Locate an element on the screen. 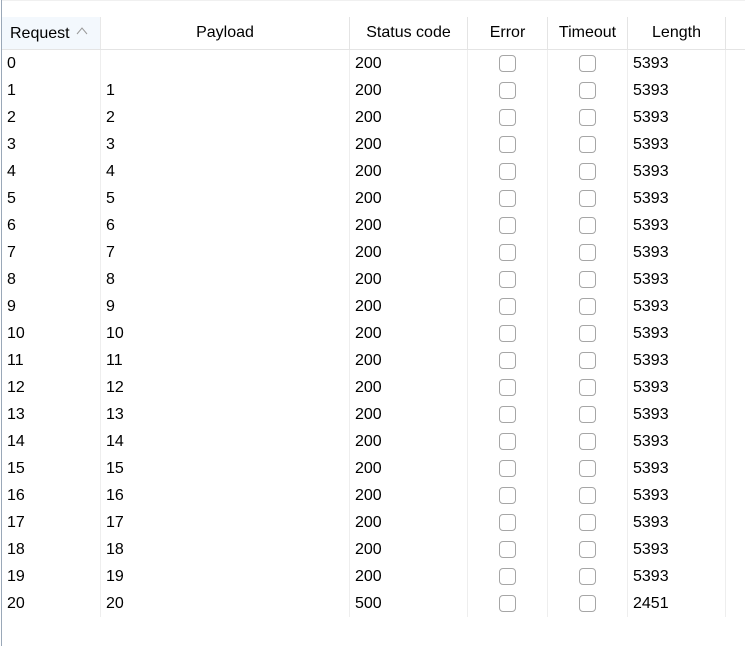 This screenshot has width=745, height=646. column-header-label: Length is located at coordinates (676, 32).